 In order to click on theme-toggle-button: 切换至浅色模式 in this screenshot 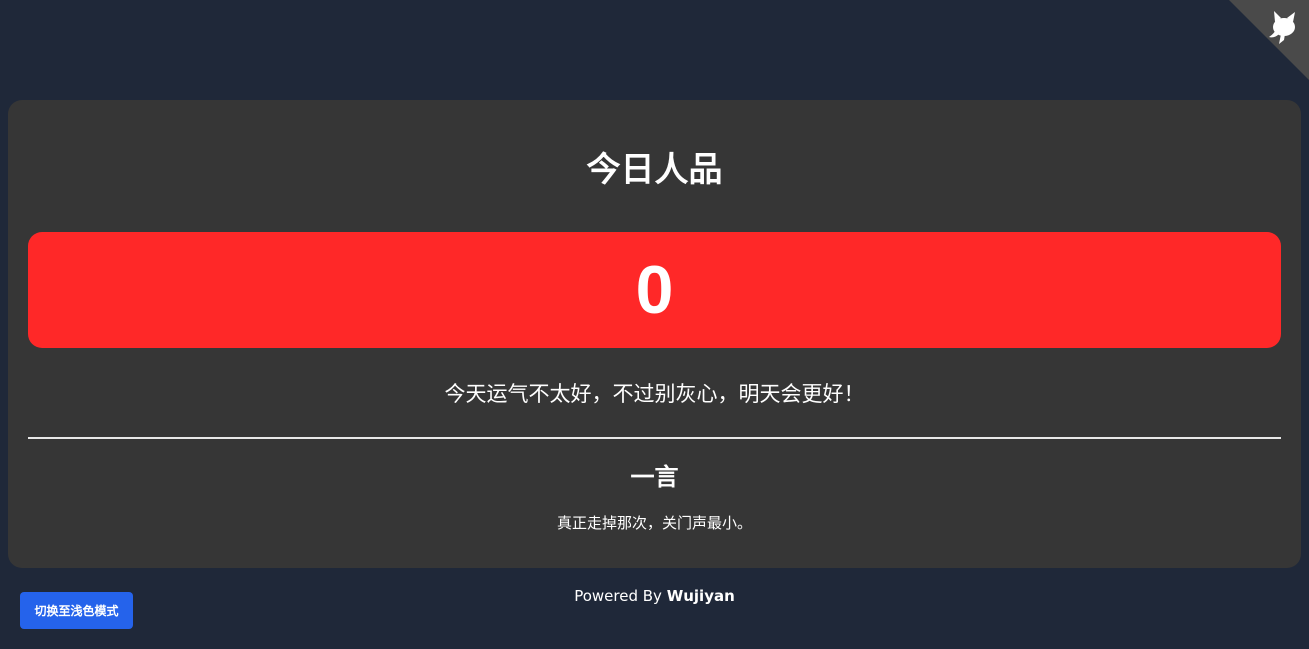, I will do `click(76, 610)`.